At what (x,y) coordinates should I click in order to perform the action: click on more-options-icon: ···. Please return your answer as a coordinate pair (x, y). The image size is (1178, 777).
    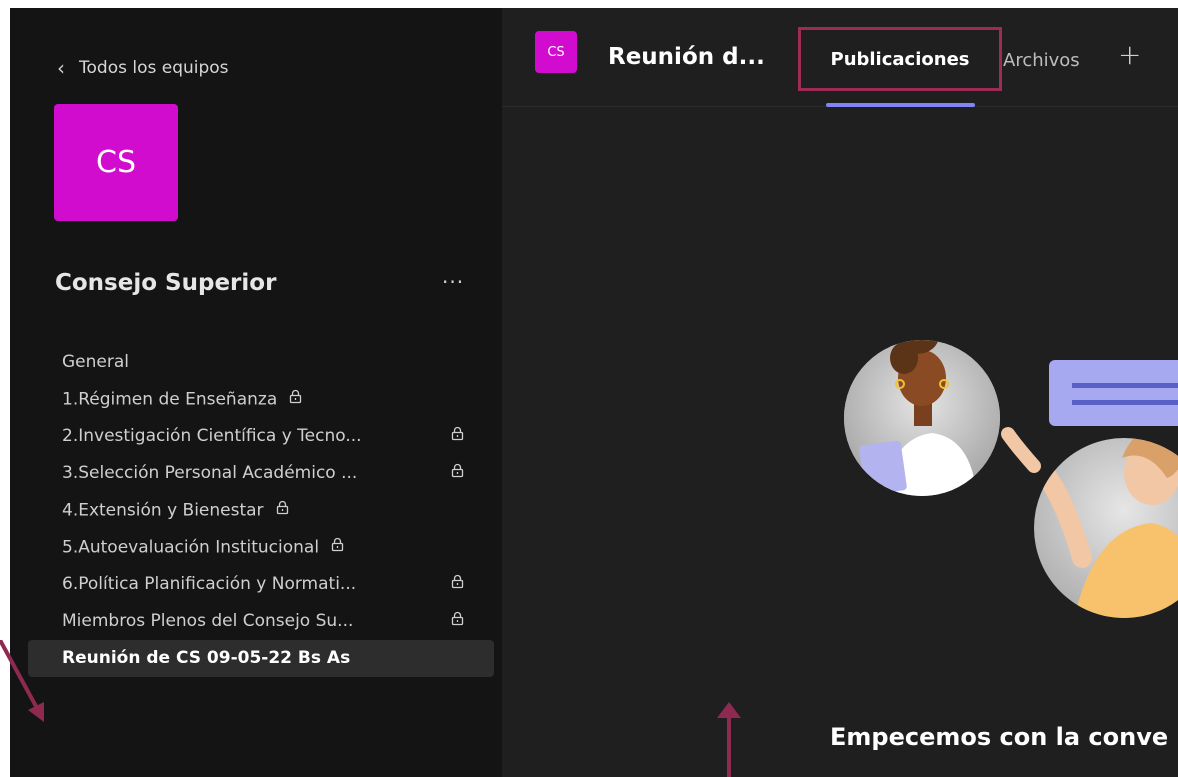
    Looking at the image, I should click on (453, 282).